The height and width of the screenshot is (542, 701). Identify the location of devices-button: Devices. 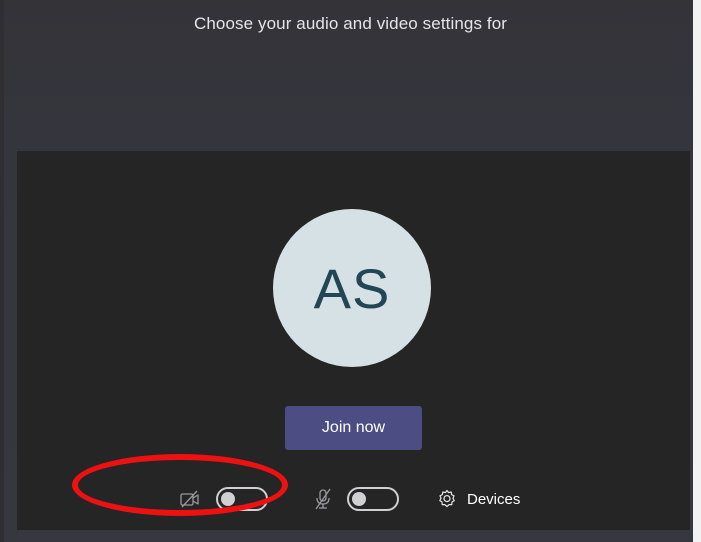
(478, 499).